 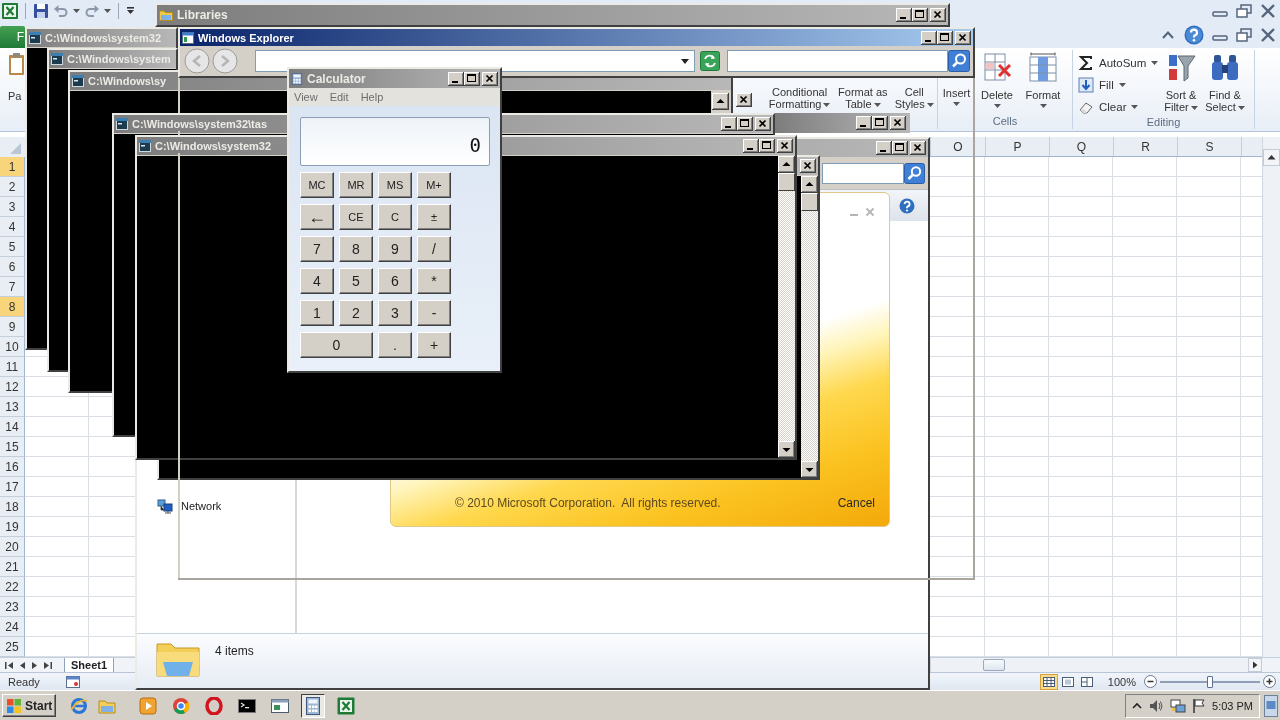 What do you see at coordinates (372, 97) in the screenshot?
I see `menu-item: Help` at bounding box center [372, 97].